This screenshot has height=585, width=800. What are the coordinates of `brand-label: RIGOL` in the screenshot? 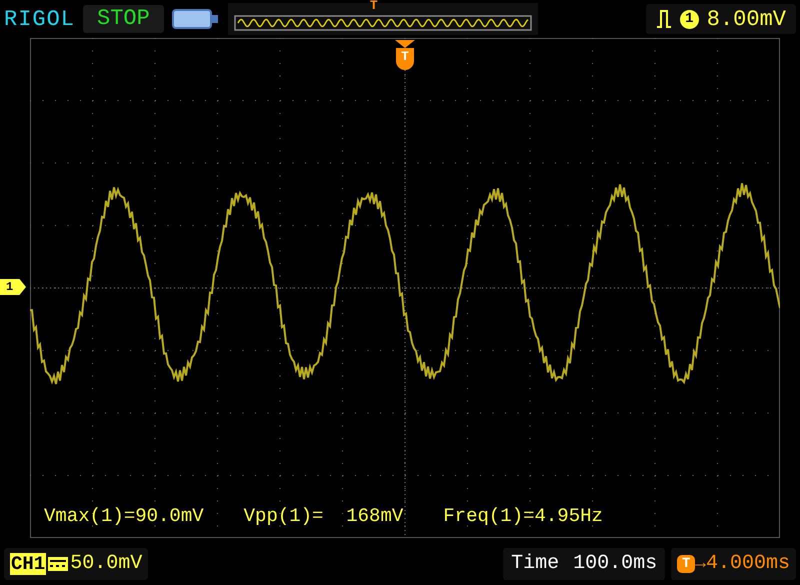 It's located at (40, 20).